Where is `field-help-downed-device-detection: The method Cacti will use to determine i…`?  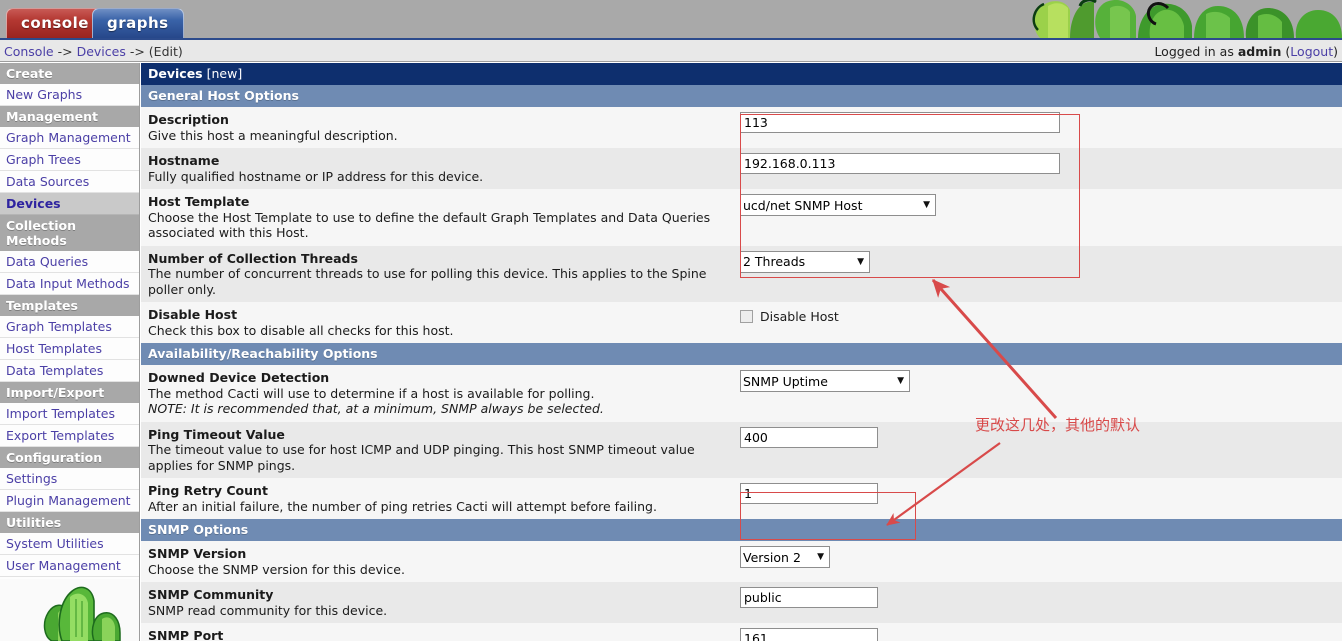
field-help-downed-device-detection: The method Cacti will use to determine i… is located at coordinates (371, 393).